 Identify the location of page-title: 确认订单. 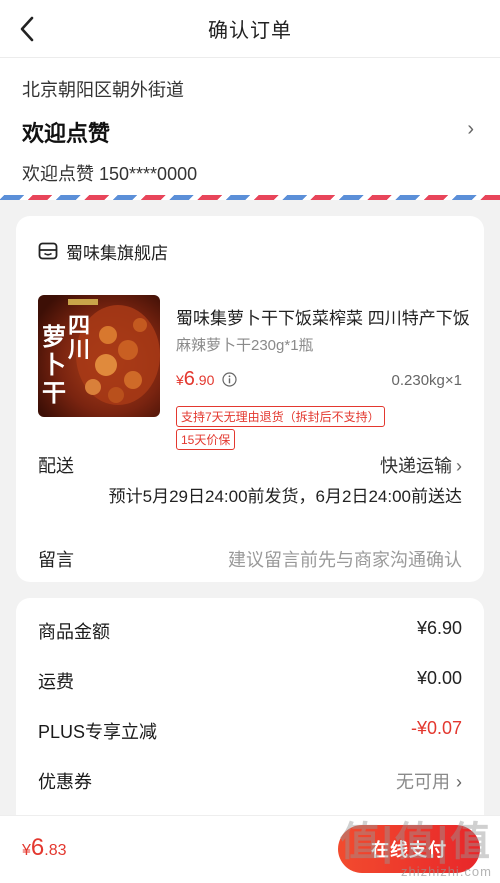
(250, 31).